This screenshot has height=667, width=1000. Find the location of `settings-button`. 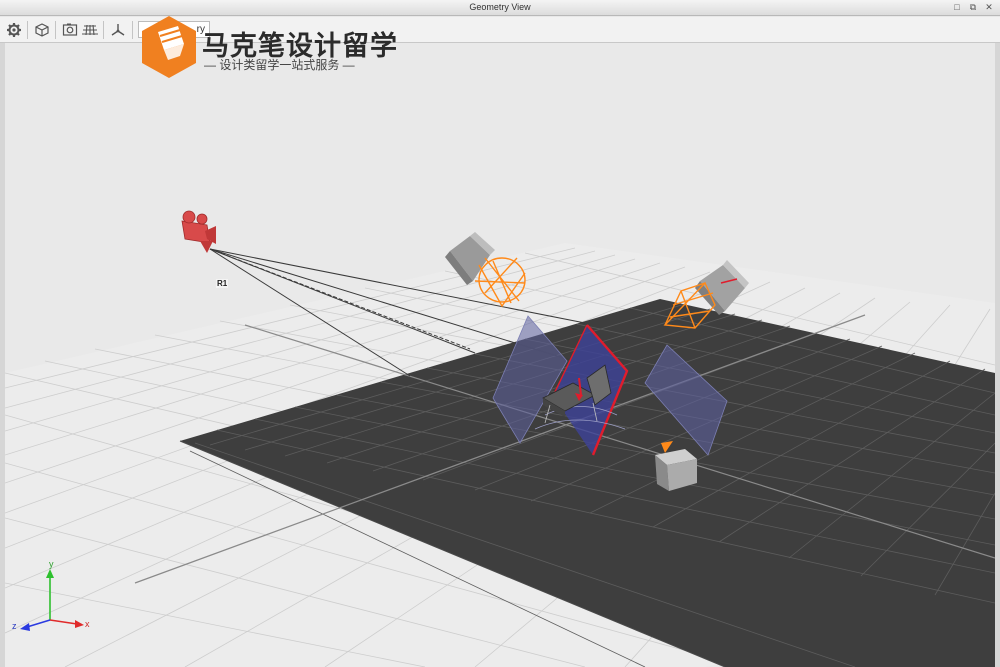

settings-button is located at coordinates (14, 30).